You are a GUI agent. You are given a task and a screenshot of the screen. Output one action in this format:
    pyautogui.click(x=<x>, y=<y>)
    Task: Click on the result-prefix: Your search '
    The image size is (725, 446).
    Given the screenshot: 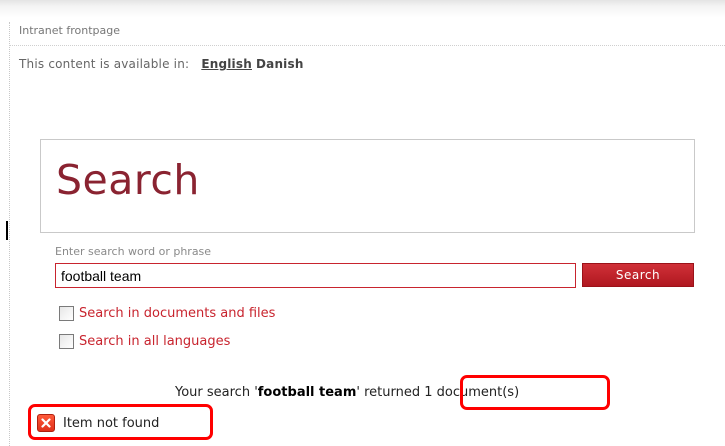 What is the action you would take?
    pyautogui.click(x=216, y=392)
    